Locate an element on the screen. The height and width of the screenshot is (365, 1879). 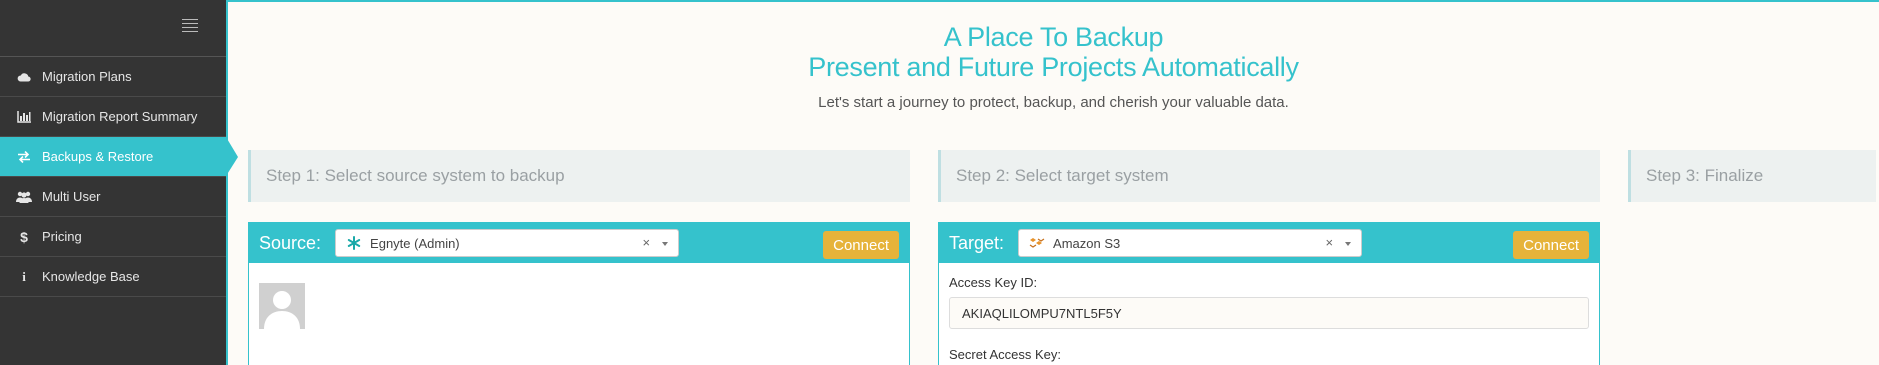
sidebar-item-label: Backups & Restore is located at coordinates (98, 156).